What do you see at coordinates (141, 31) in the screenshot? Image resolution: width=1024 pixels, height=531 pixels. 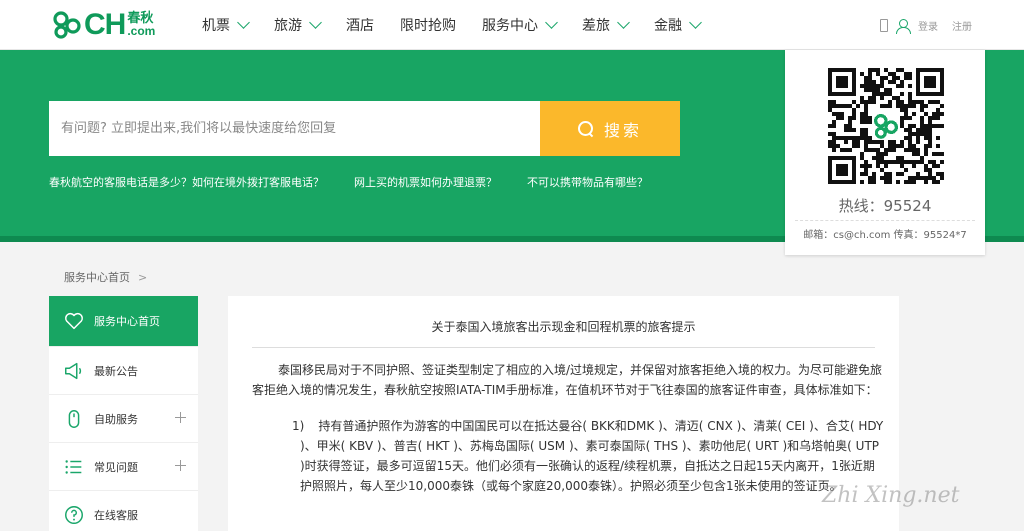 I see `logo-com-text: .com` at bounding box center [141, 31].